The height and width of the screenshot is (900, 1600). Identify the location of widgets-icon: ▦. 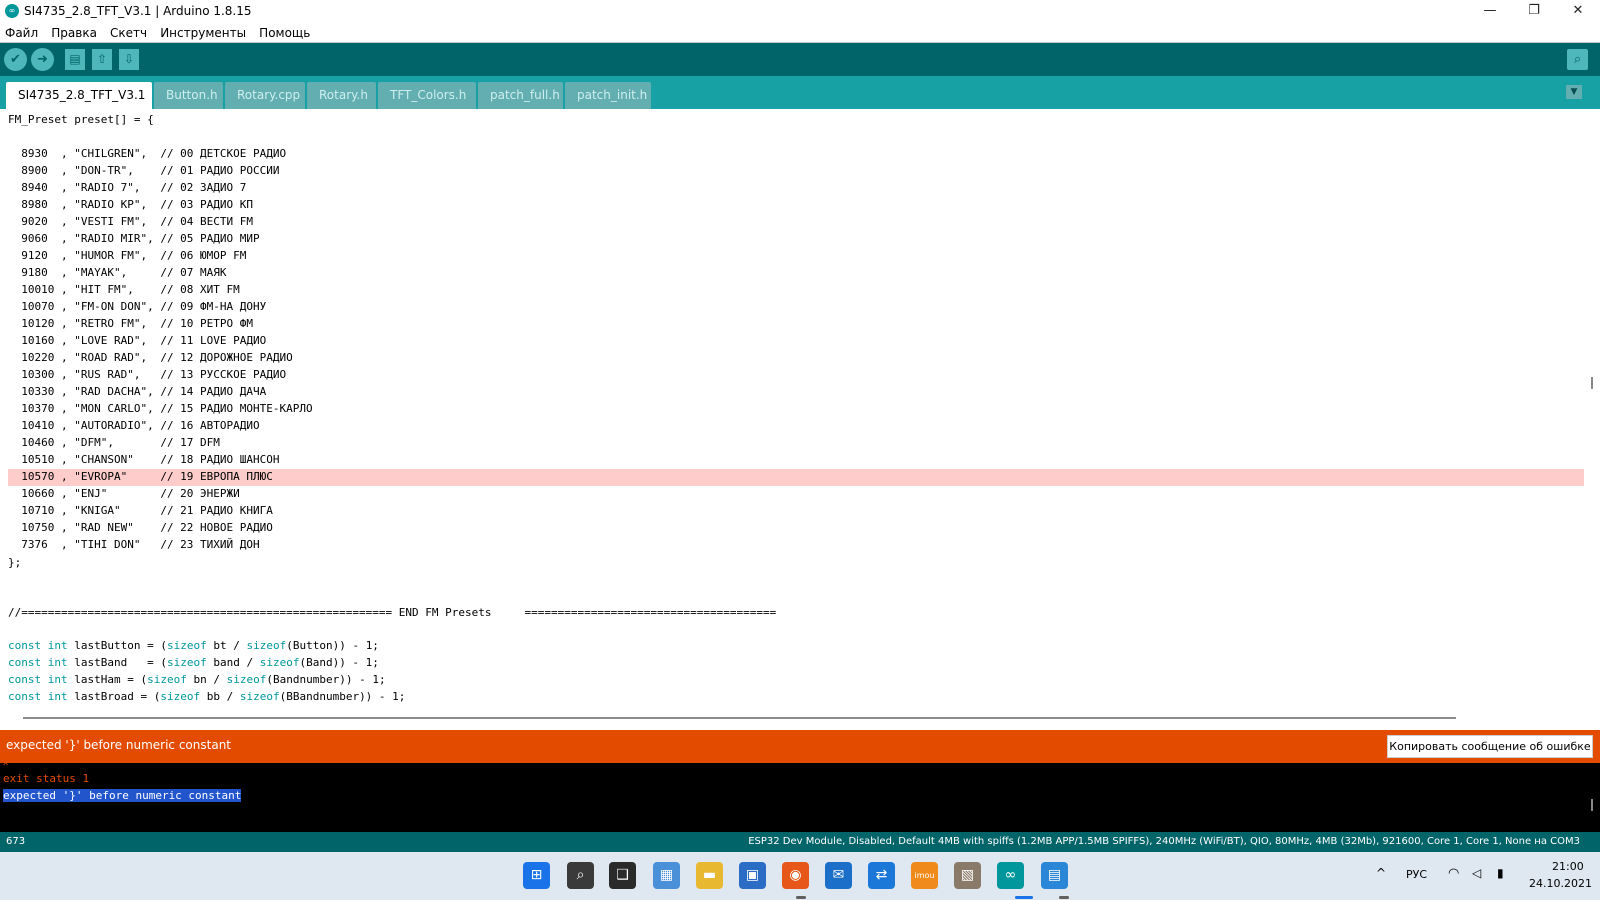
(666, 875).